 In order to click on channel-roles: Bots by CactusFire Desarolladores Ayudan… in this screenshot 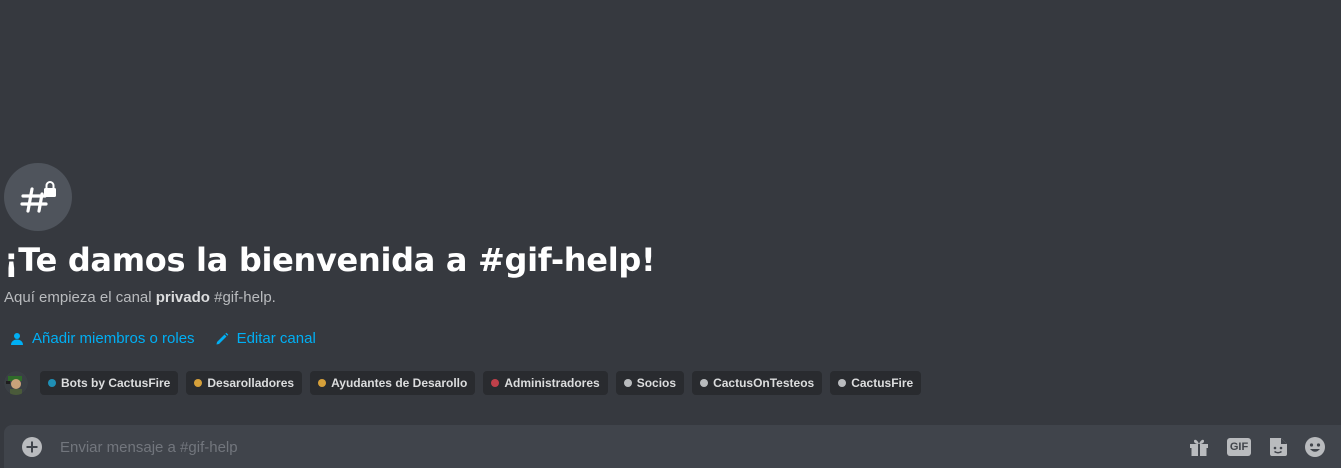, I will do `click(463, 383)`.